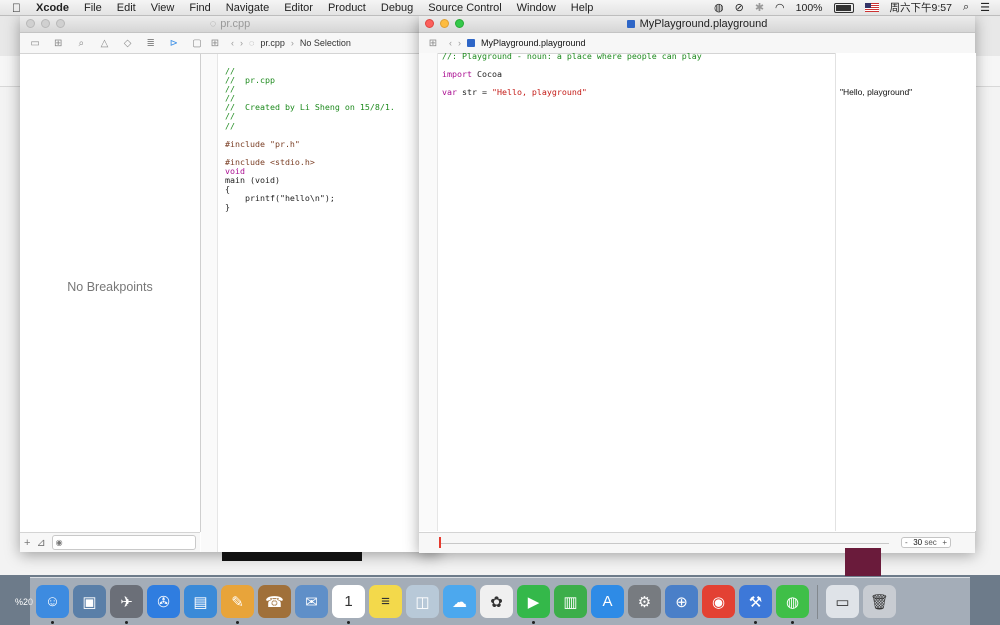  What do you see at coordinates (385, 601) in the screenshot?
I see `dock-notes-icon: ≡` at bounding box center [385, 601].